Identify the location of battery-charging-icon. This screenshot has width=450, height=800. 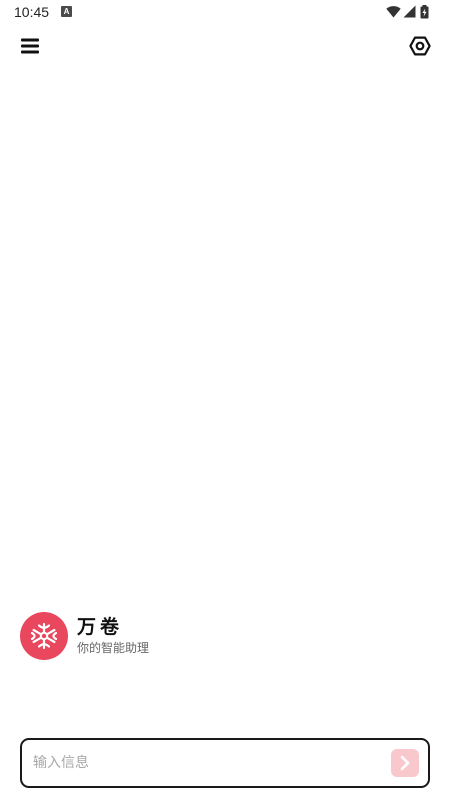
(424, 12).